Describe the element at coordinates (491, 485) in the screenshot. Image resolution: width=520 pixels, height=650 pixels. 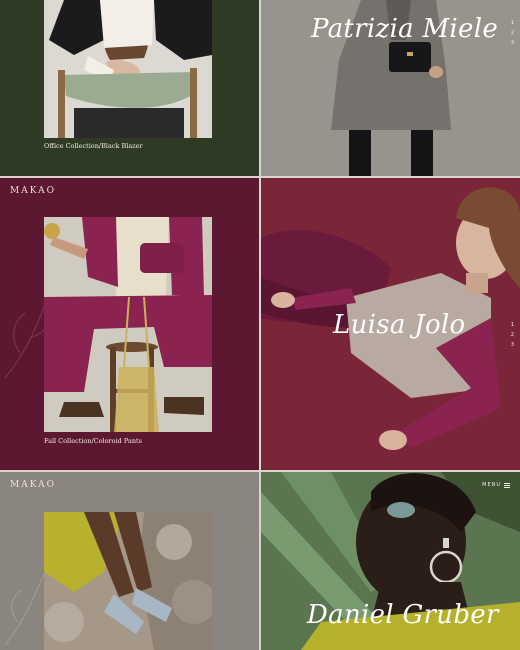
I see `menu-label: MENU` at that location.